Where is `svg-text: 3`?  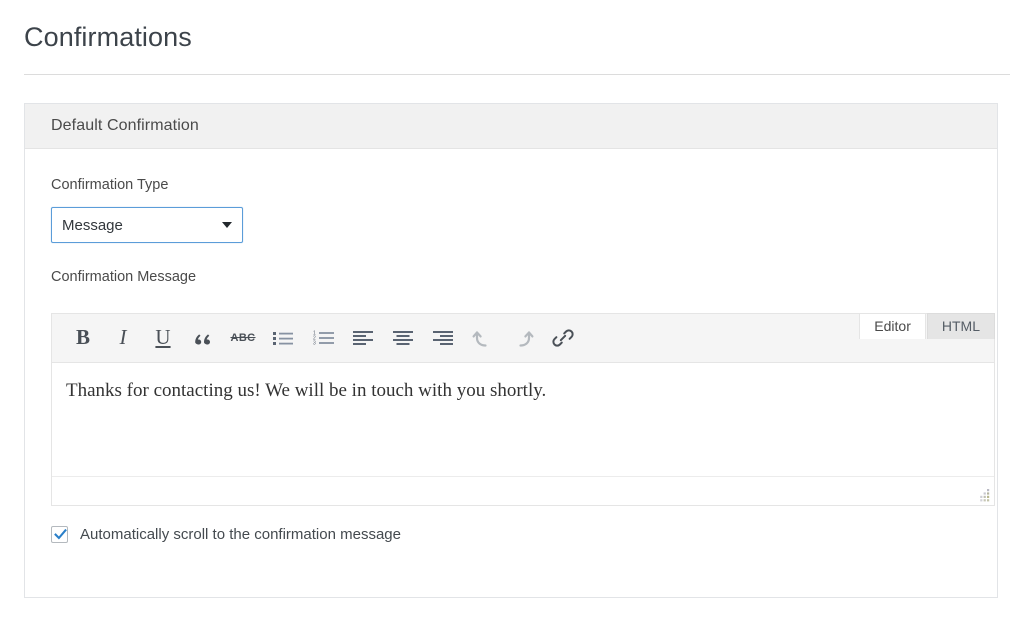 svg-text: 3 is located at coordinates (314, 343).